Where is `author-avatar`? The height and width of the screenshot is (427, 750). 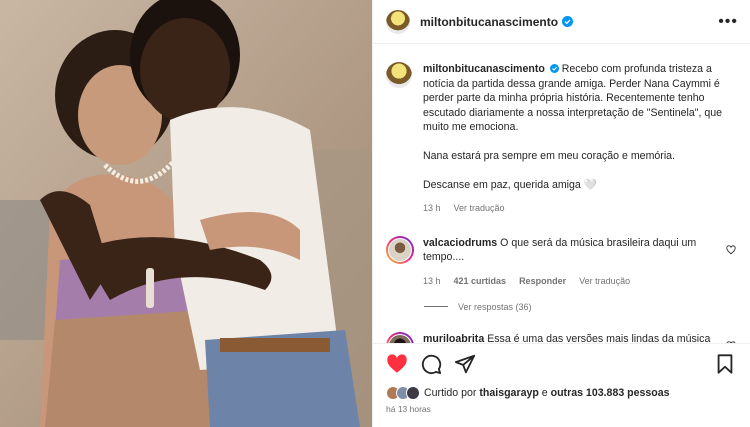 author-avatar is located at coordinates (398, 21).